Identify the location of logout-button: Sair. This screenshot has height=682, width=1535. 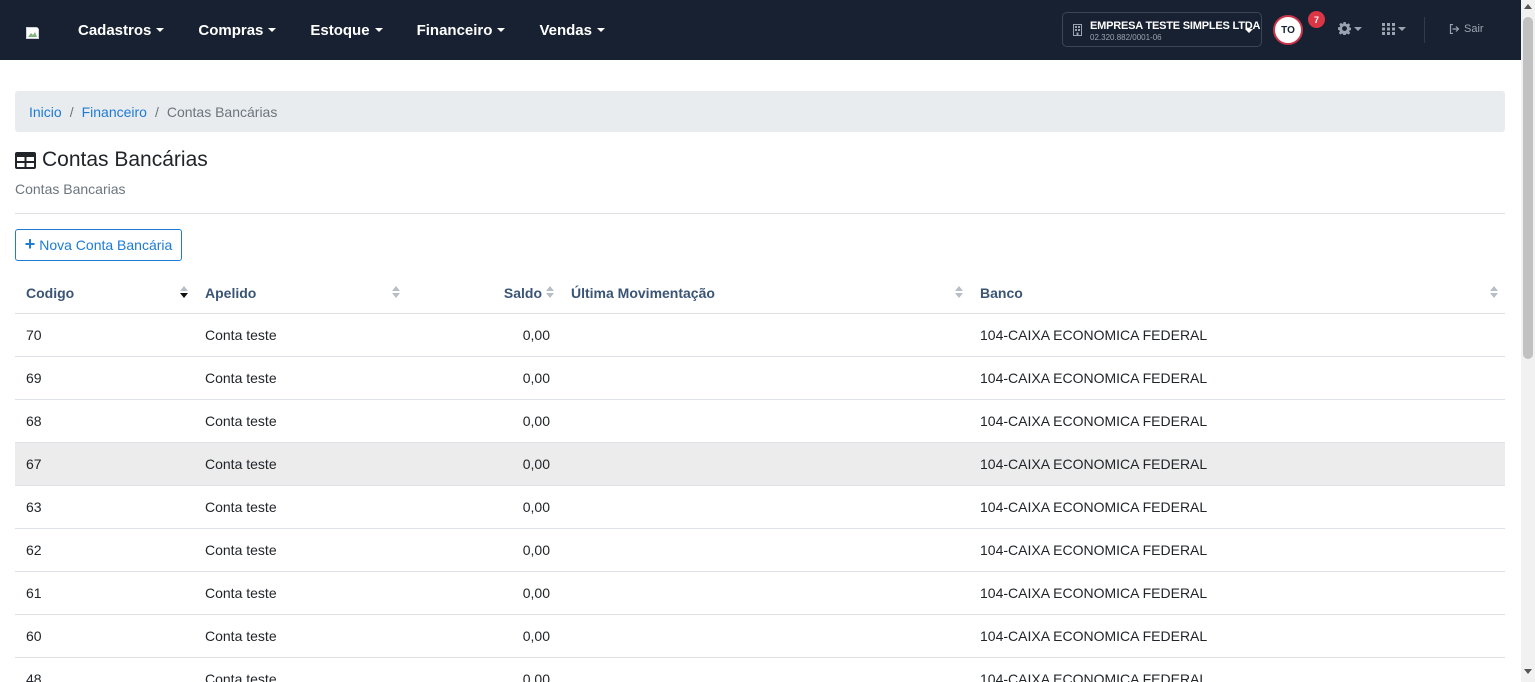
(1466, 29).